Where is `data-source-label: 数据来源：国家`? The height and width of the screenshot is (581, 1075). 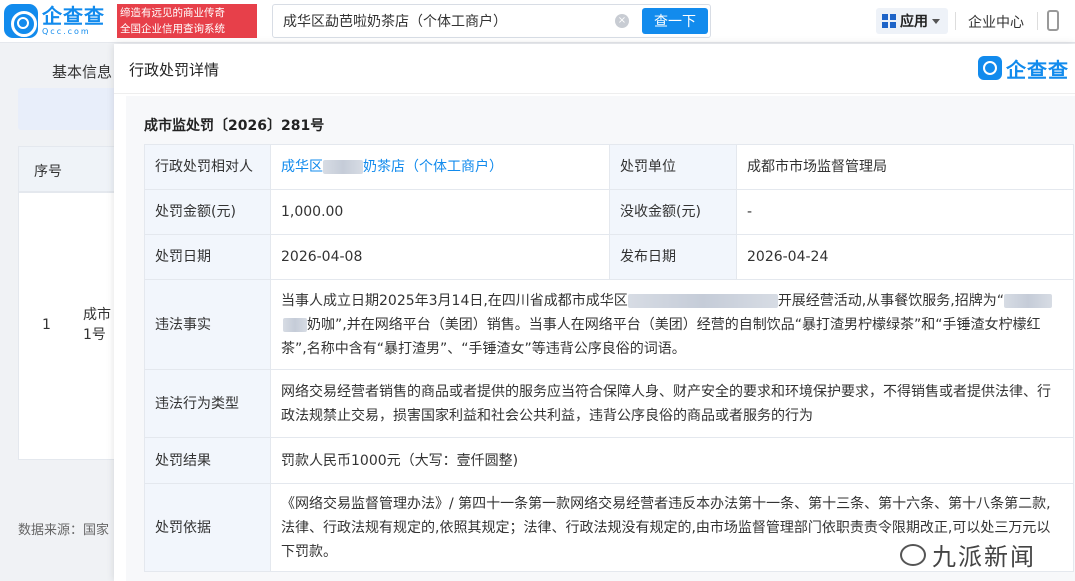
data-source-label: 数据来源：国家 is located at coordinates (64, 530).